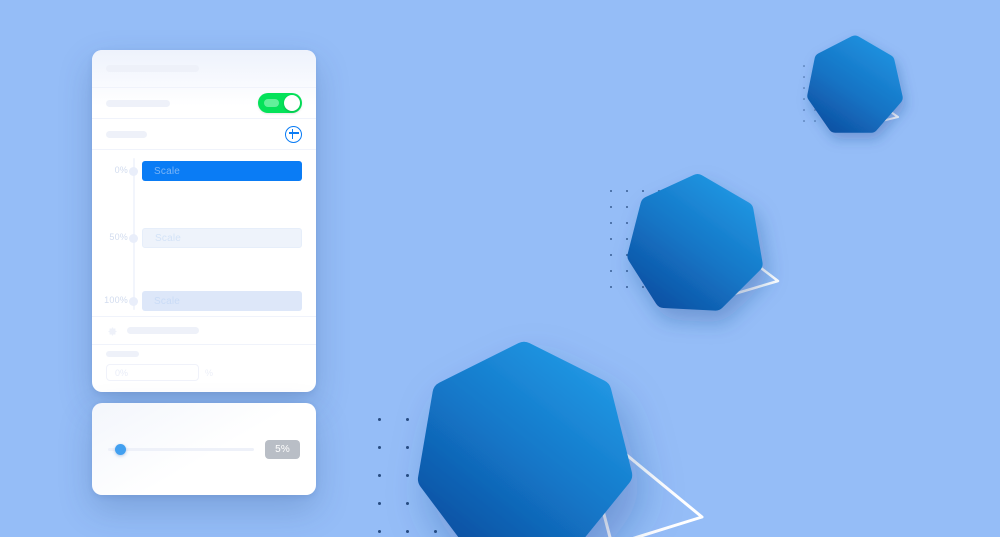  I want to click on heptagon-large, so click(525, 439).